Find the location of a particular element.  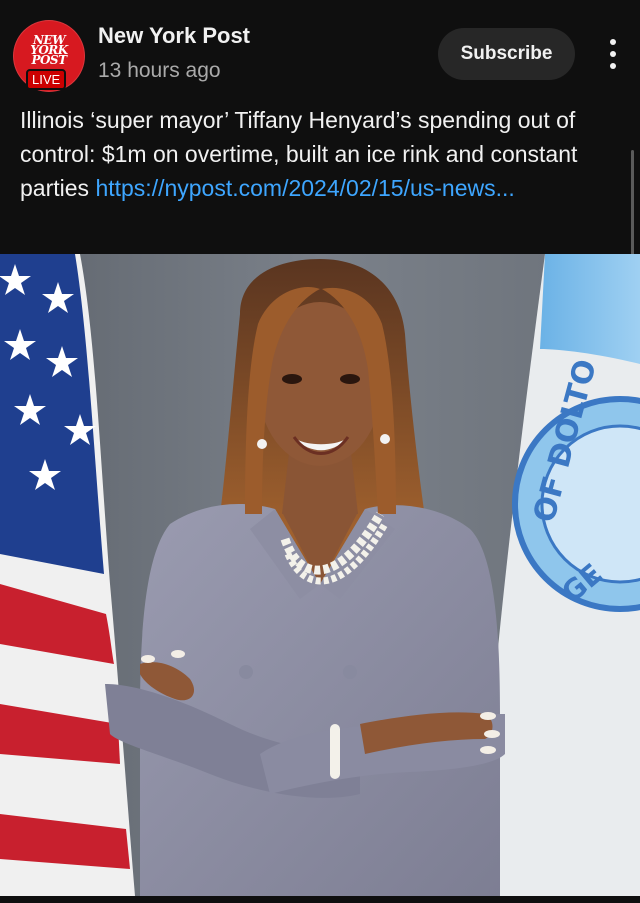

live-badge: LIVE is located at coordinates (46, 79).